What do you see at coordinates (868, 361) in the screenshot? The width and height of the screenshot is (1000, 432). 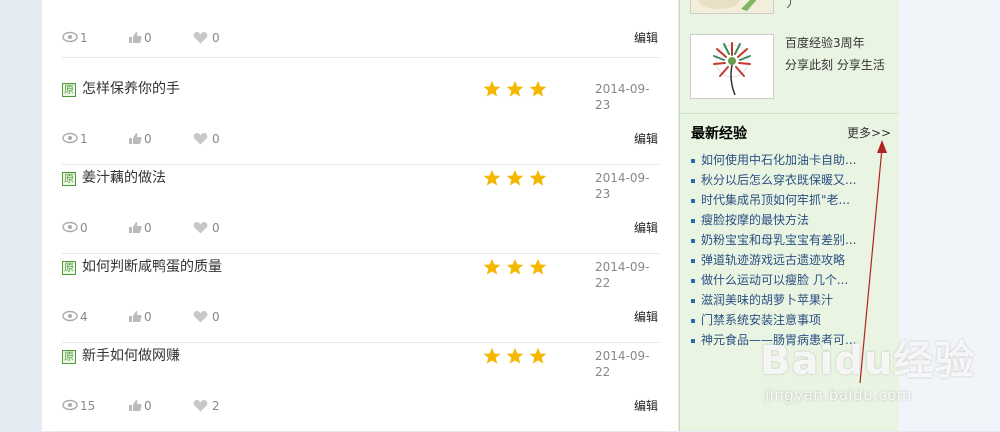 I see `baidu-watermark-logo: Baidu经验` at bounding box center [868, 361].